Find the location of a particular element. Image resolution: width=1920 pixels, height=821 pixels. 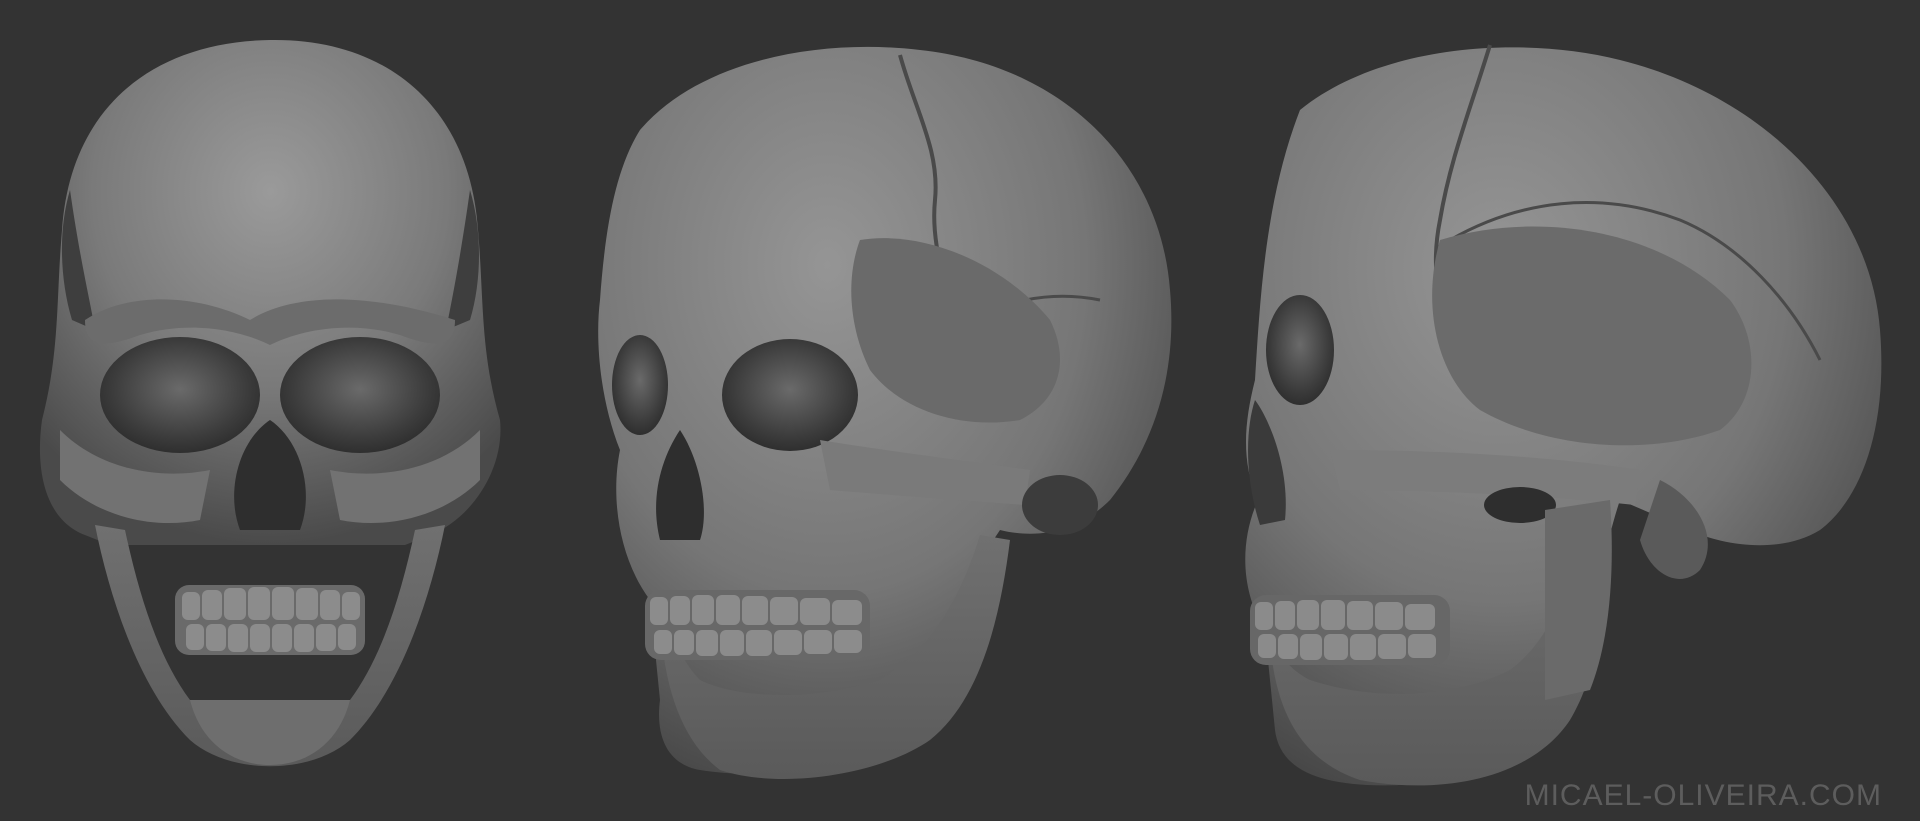

watermark-text: MICAEL-OLIVEIRA.COM is located at coordinates (1703, 795).